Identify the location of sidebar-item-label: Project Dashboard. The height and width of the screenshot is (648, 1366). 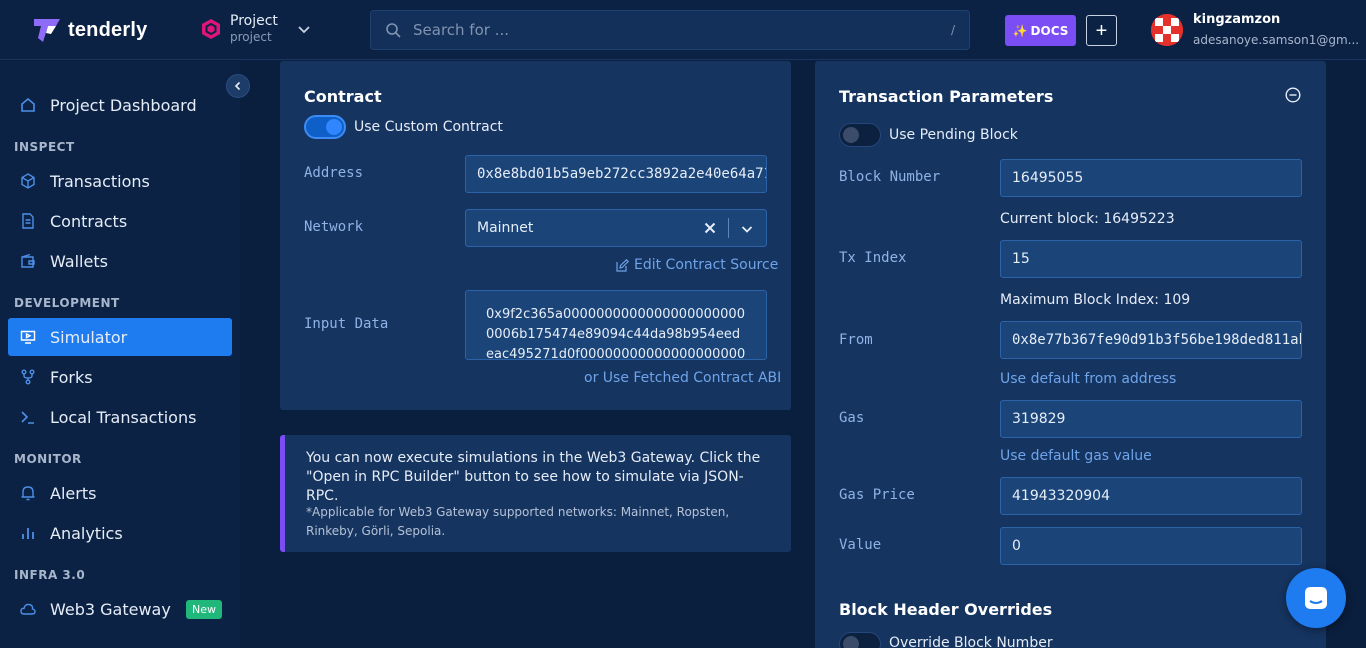
(123, 105).